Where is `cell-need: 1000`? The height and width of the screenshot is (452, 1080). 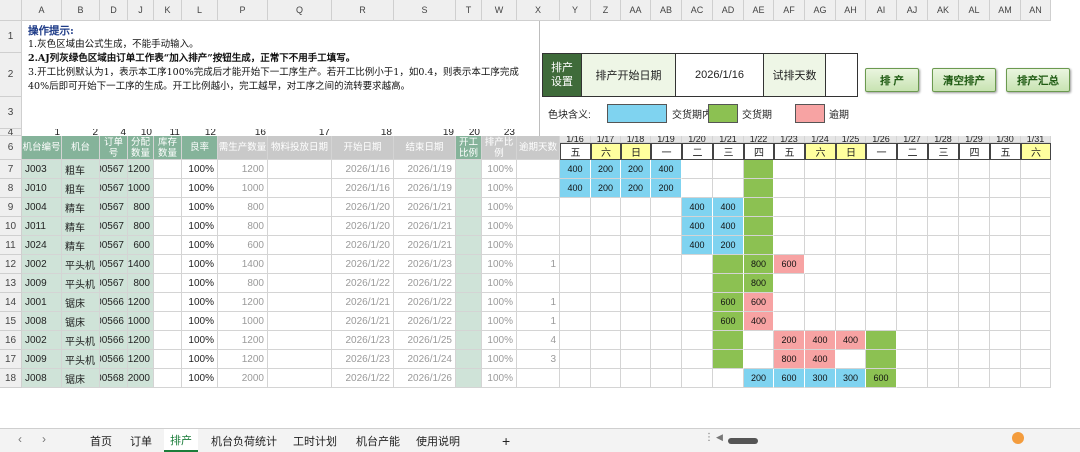 cell-need: 1000 is located at coordinates (243, 321).